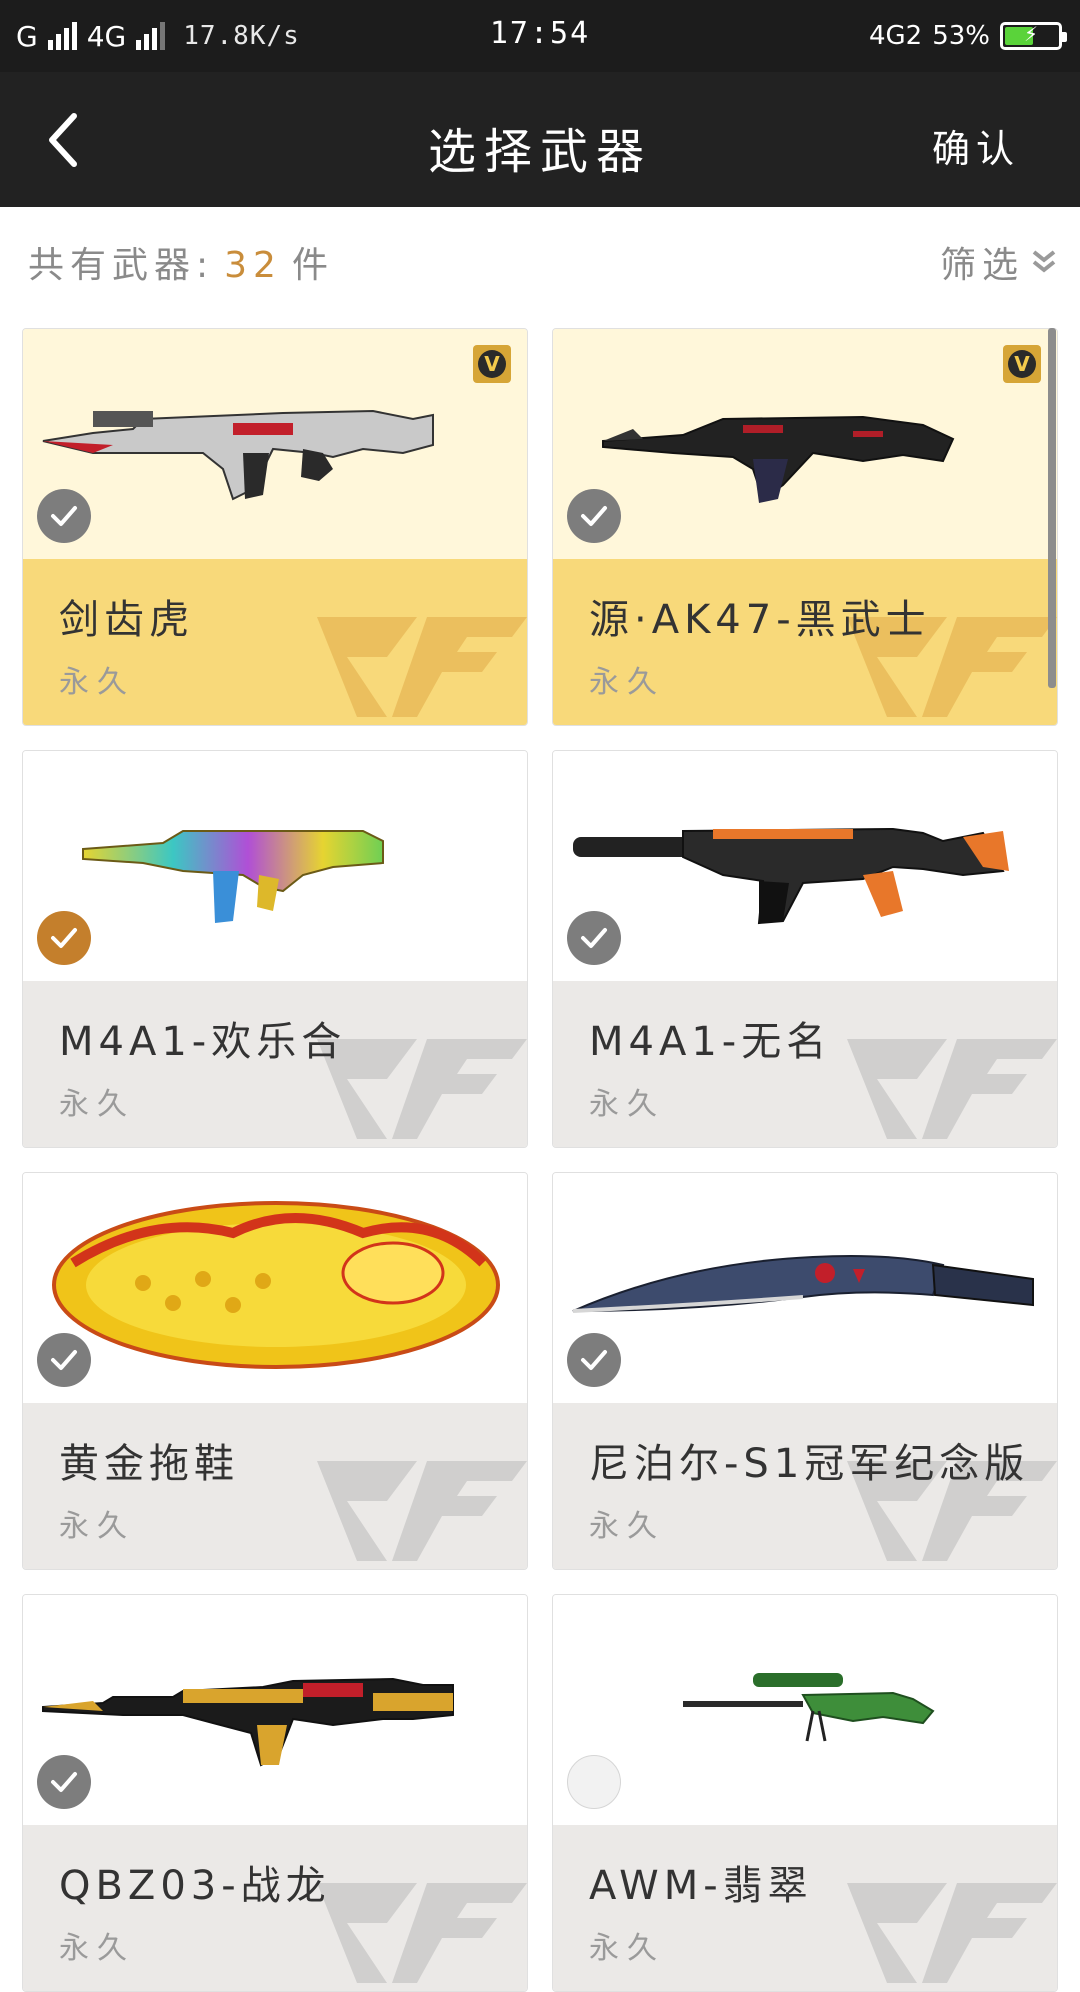 This screenshot has height=1992, width=1080. I want to click on battery-percent: 53%, so click(961, 36).